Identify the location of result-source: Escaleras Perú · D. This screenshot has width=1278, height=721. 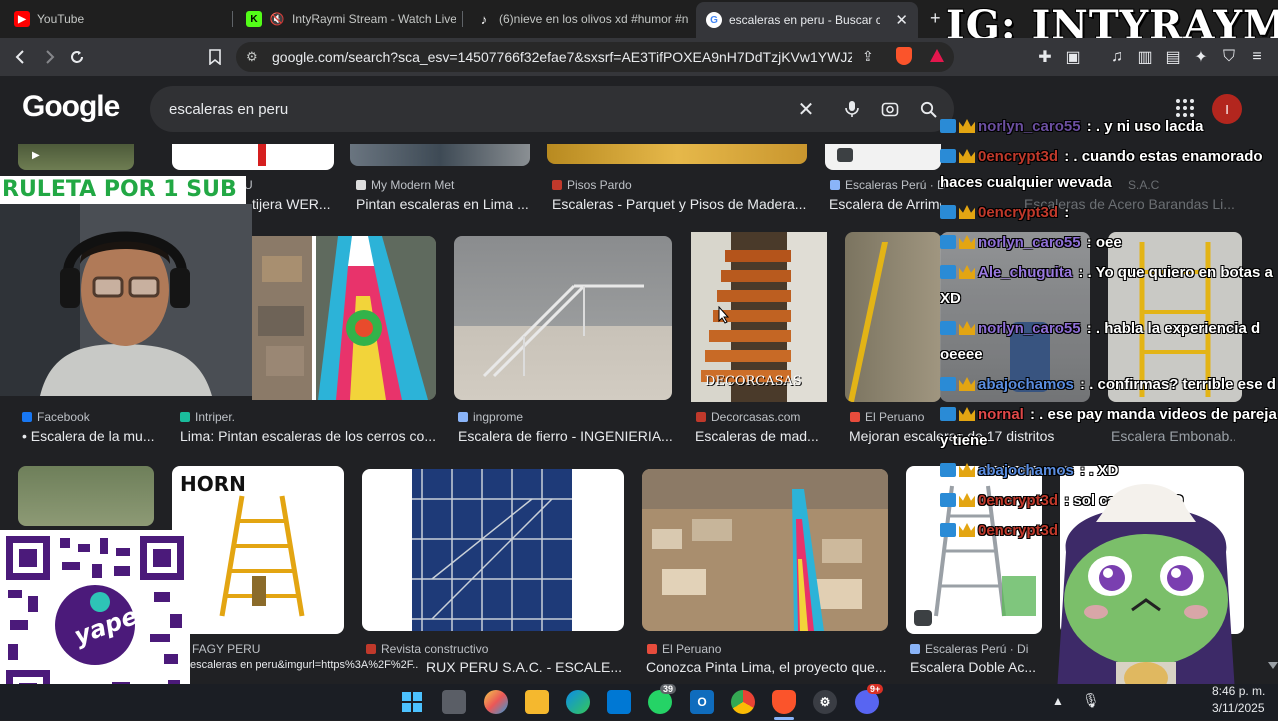
(888, 185).